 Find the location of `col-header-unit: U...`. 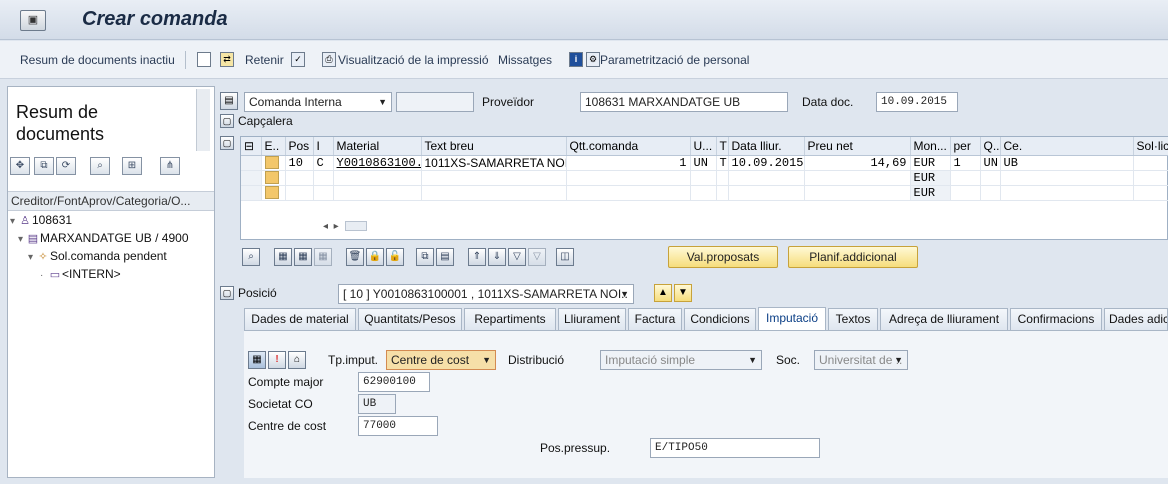

col-header-unit: U... is located at coordinates (703, 146).